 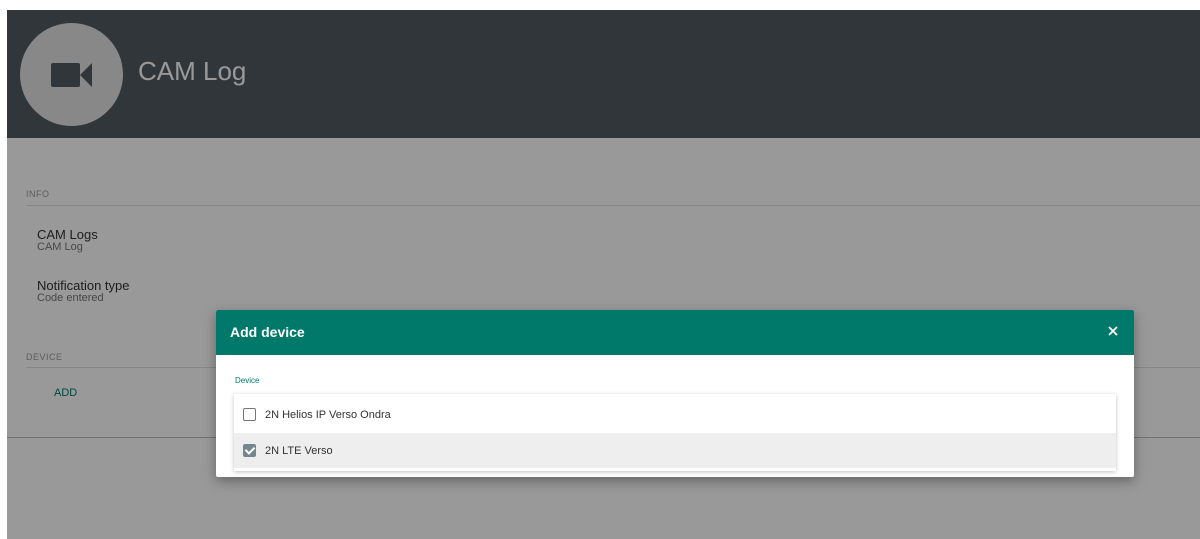 I want to click on checkbox-checked, so click(x=249, y=450).